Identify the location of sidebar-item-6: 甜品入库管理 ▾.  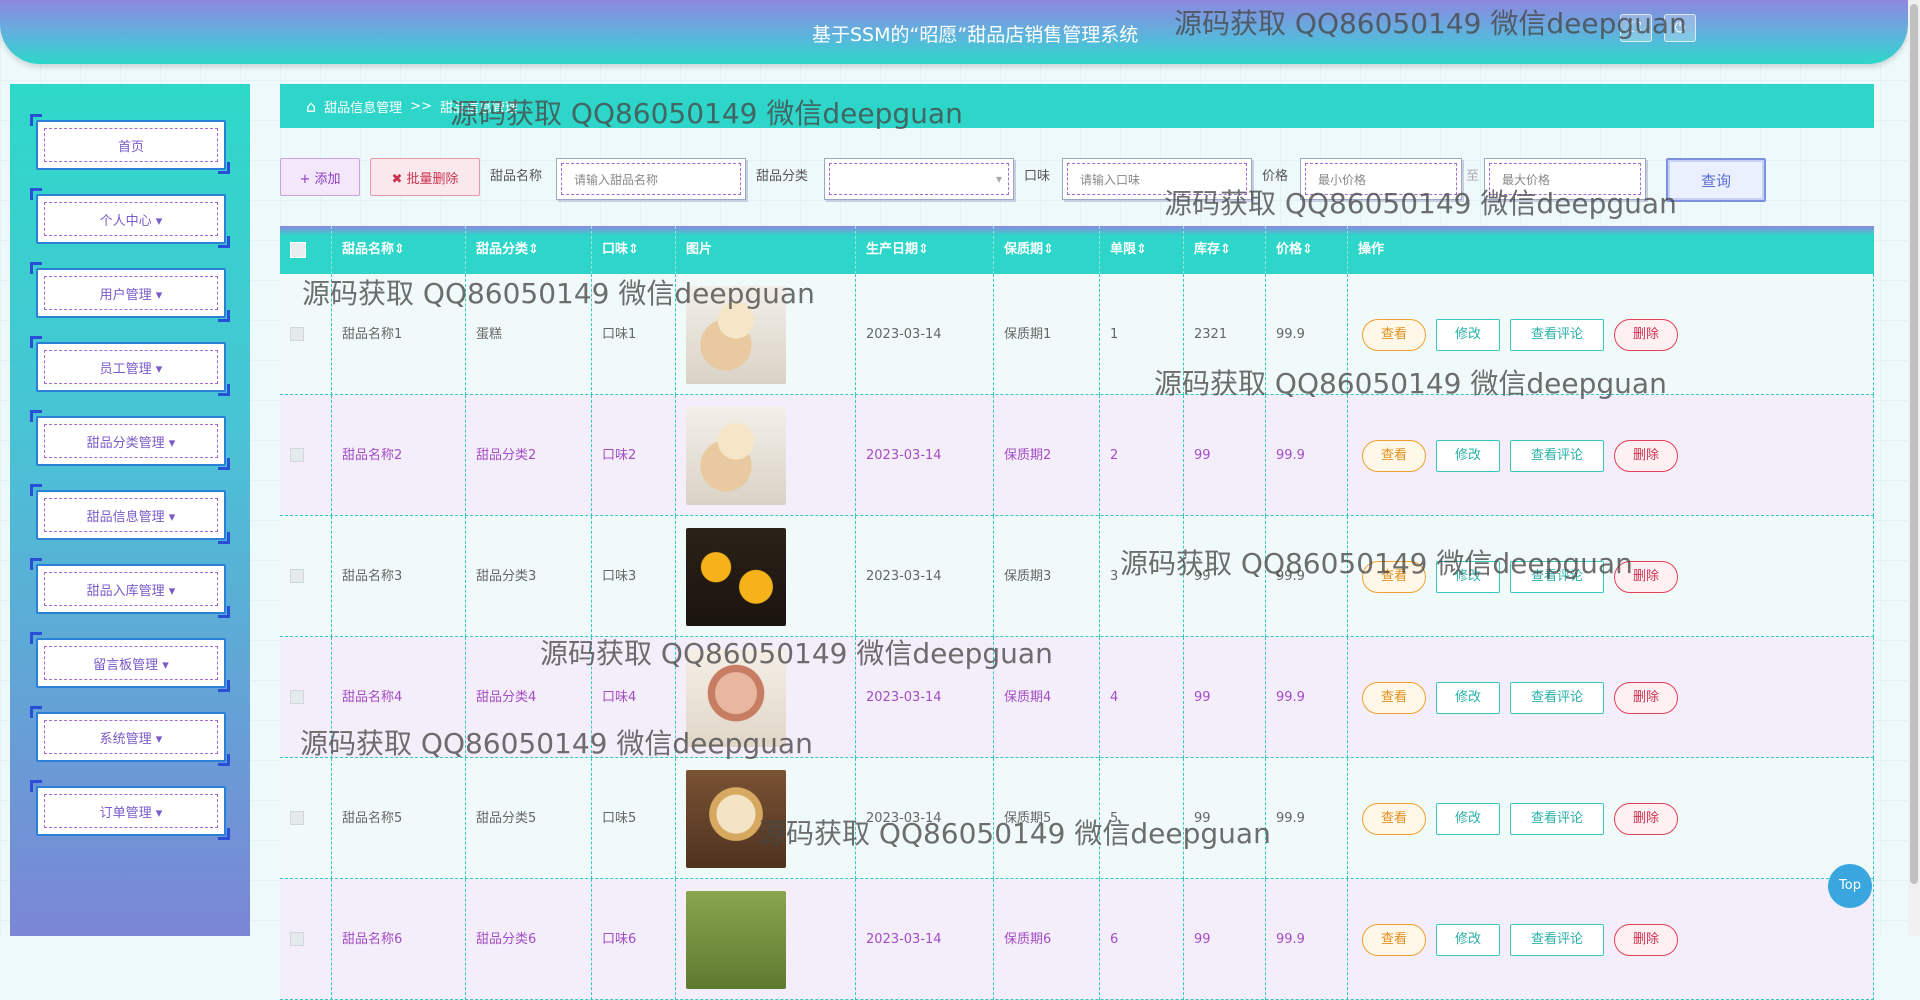
(130, 588).